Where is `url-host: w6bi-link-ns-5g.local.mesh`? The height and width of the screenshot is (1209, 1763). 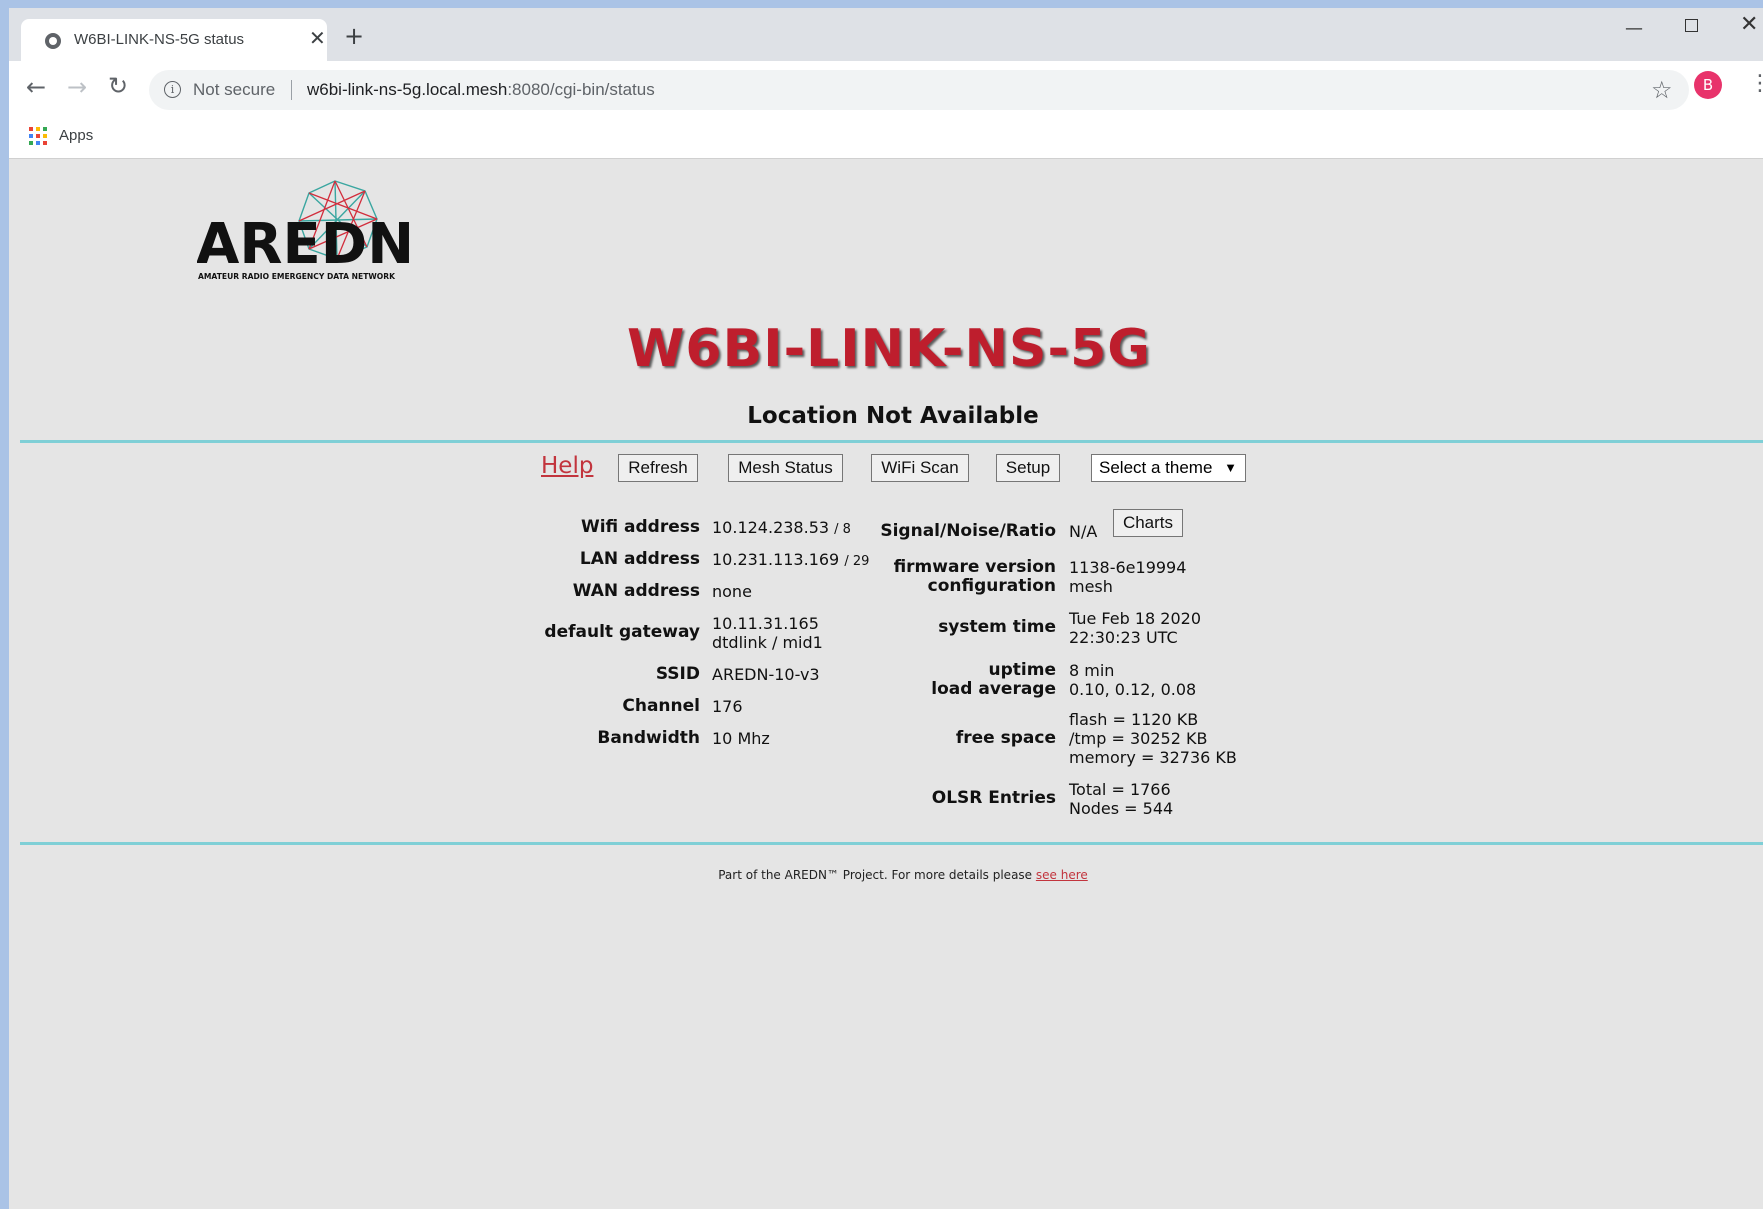 url-host: w6bi-link-ns-5g.local.mesh is located at coordinates (407, 89).